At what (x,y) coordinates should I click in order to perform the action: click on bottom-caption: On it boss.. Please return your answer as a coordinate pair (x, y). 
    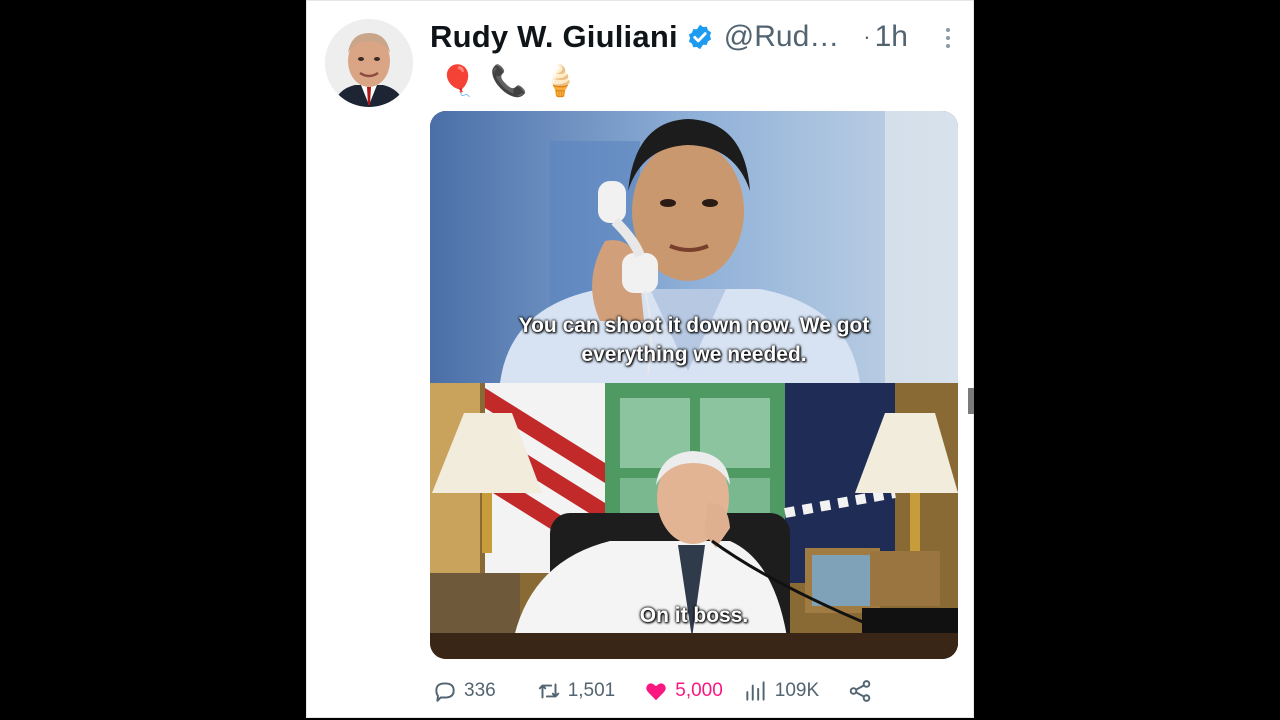
    Looking at the image, I should click on (694, 615).